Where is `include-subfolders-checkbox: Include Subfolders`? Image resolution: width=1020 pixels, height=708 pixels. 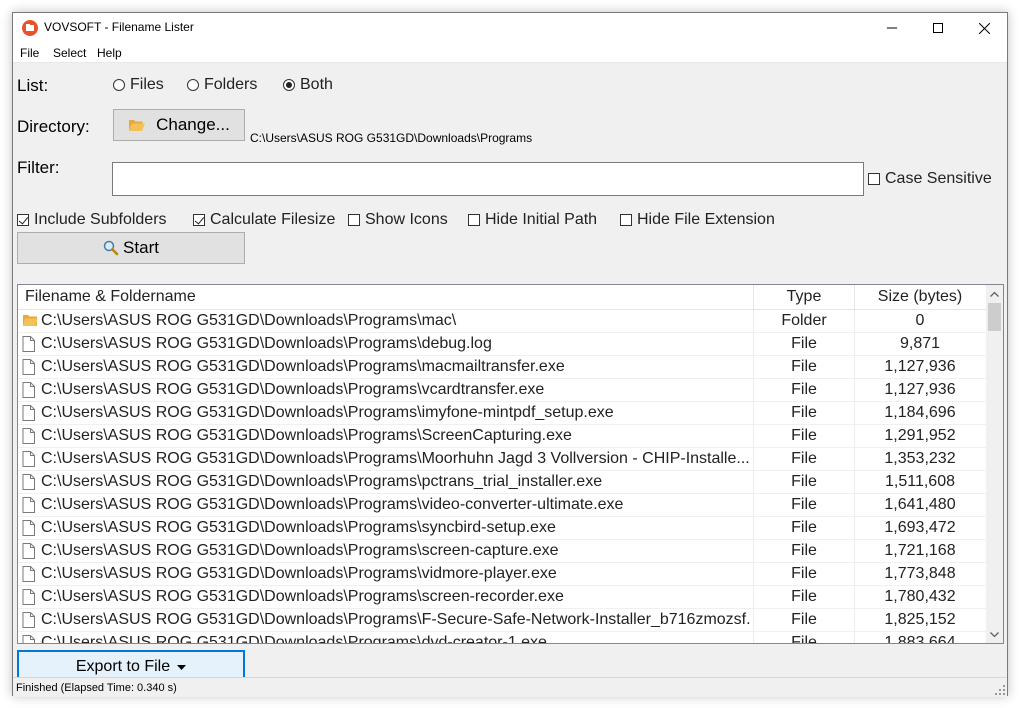
include-subfolders-checkbox: Include Subfolders is located at coordinates (92, 220).